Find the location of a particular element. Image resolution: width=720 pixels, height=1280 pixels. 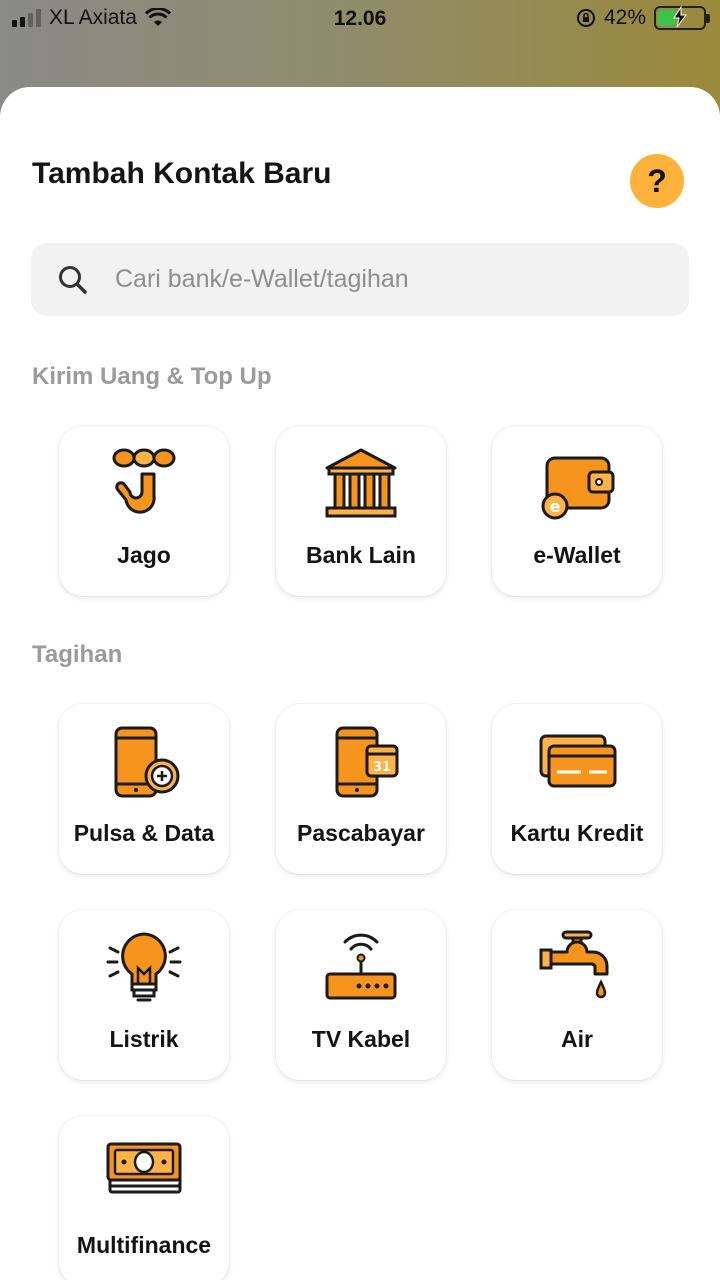

search-icon is located at coordinates (73, 279).